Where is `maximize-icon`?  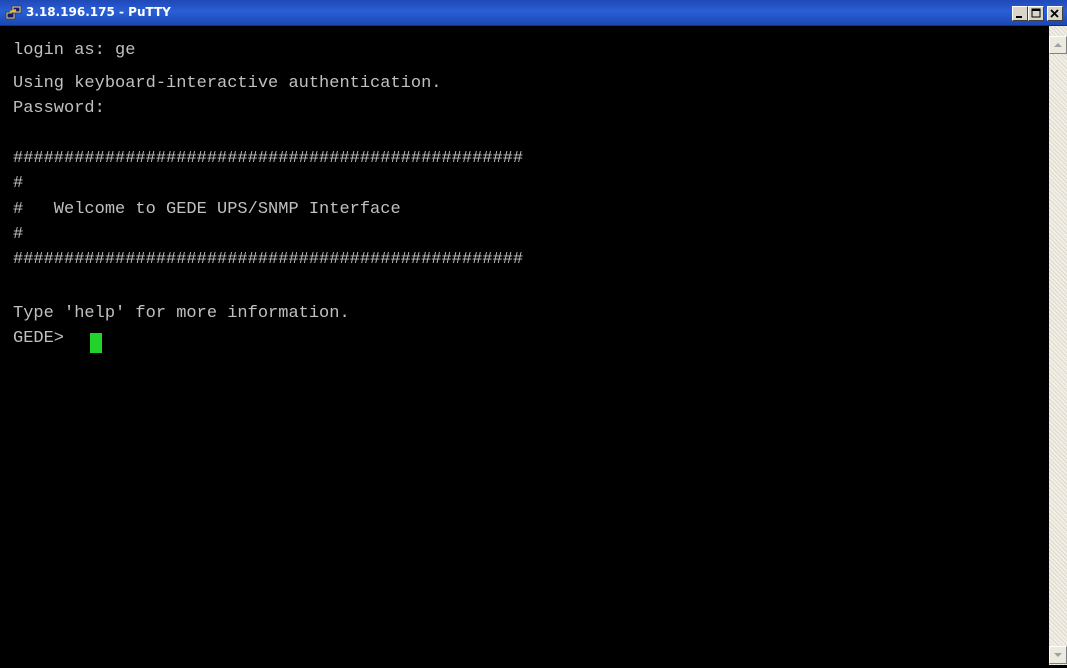
maximize-icon is located at coordinates (1036, 13).